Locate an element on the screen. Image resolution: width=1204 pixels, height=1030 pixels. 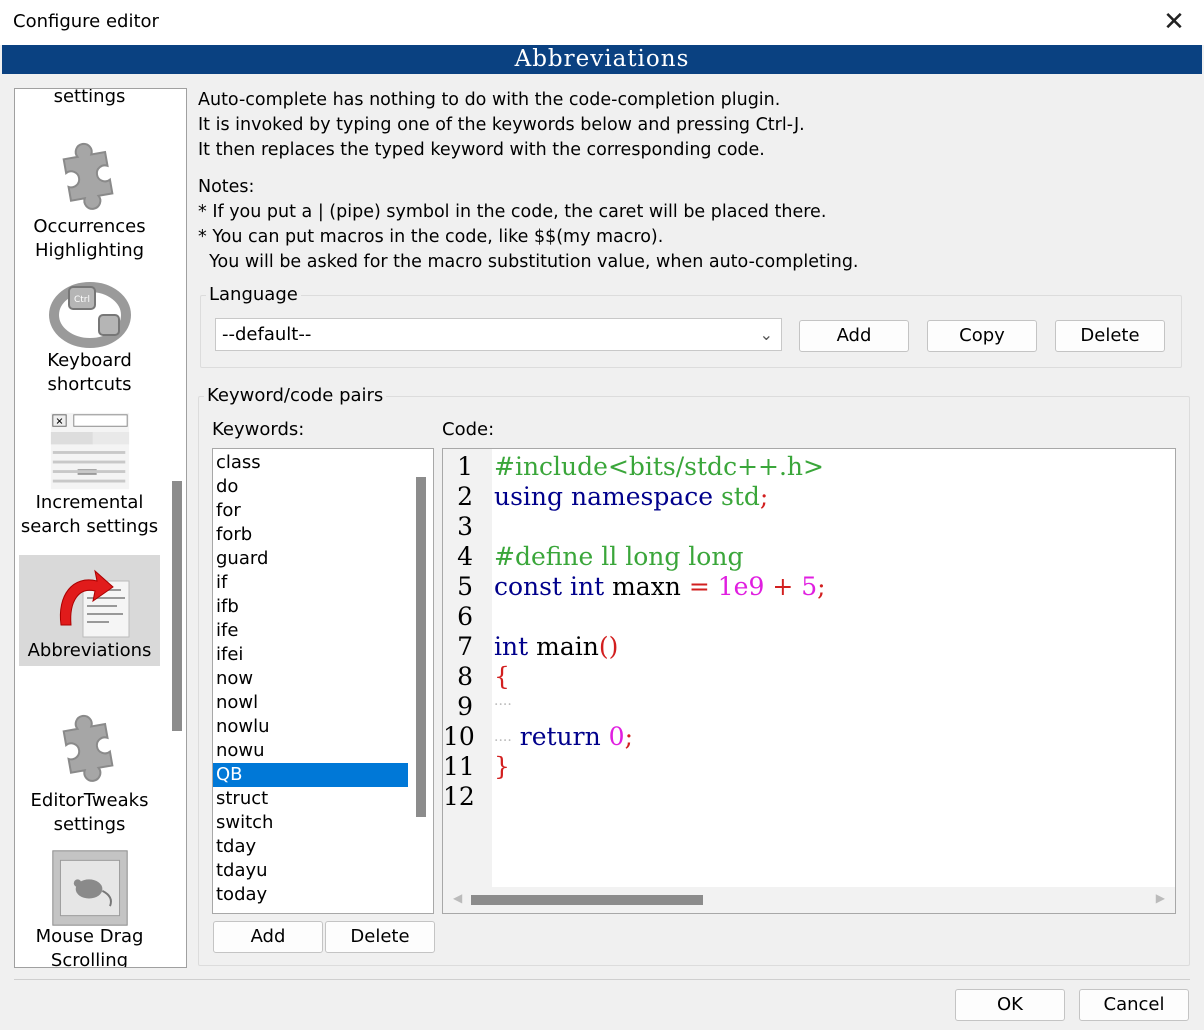
incremental-search-icon: ✕ is located at coordinates (89, 451).